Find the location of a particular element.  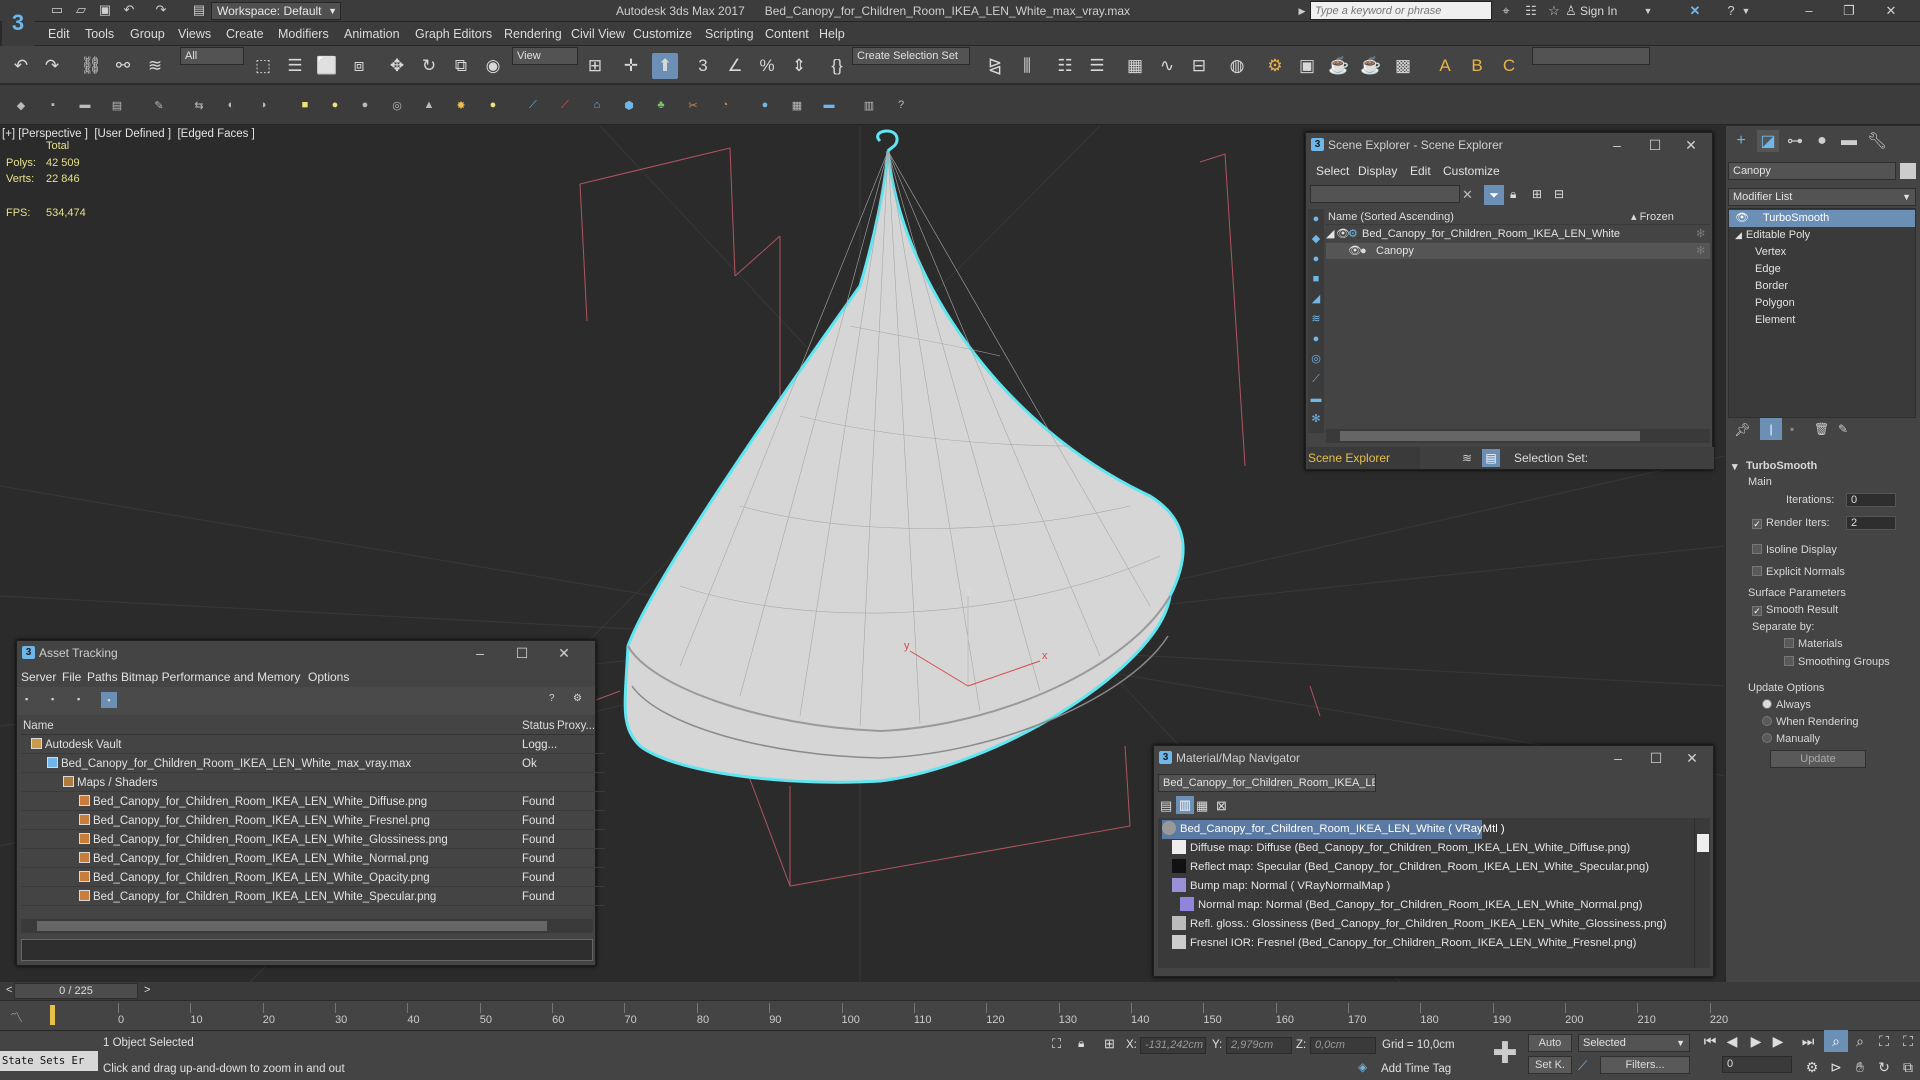

smooth-result-checkbox: ✓ Smooth Result is located at coordinates (1795, 610).